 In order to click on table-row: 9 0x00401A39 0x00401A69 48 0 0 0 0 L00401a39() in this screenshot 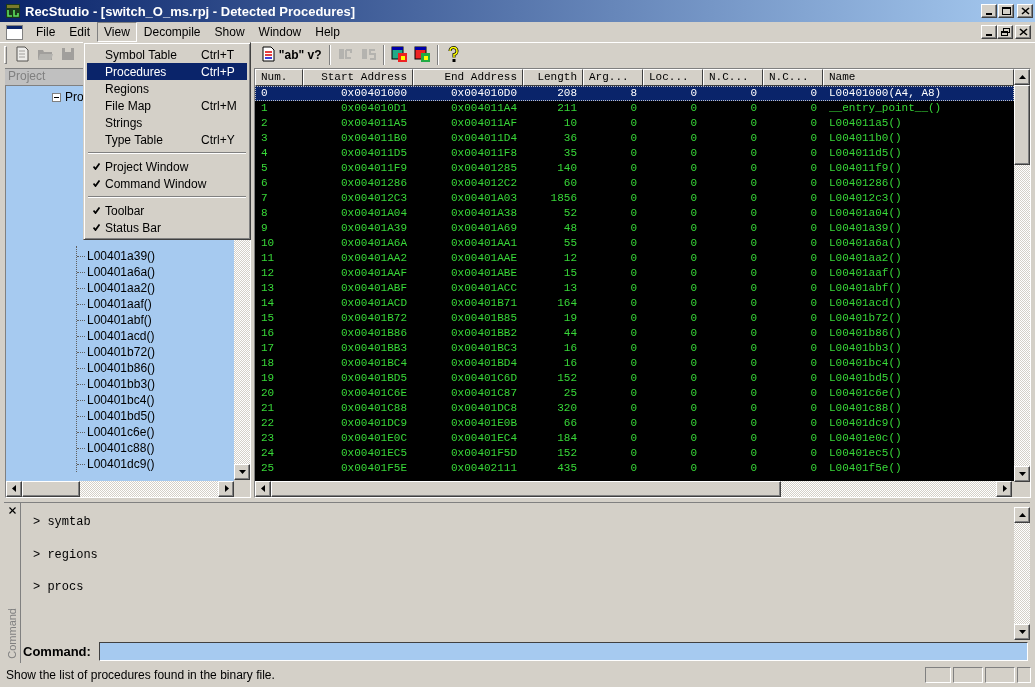, I will do `click(634, 228)`.